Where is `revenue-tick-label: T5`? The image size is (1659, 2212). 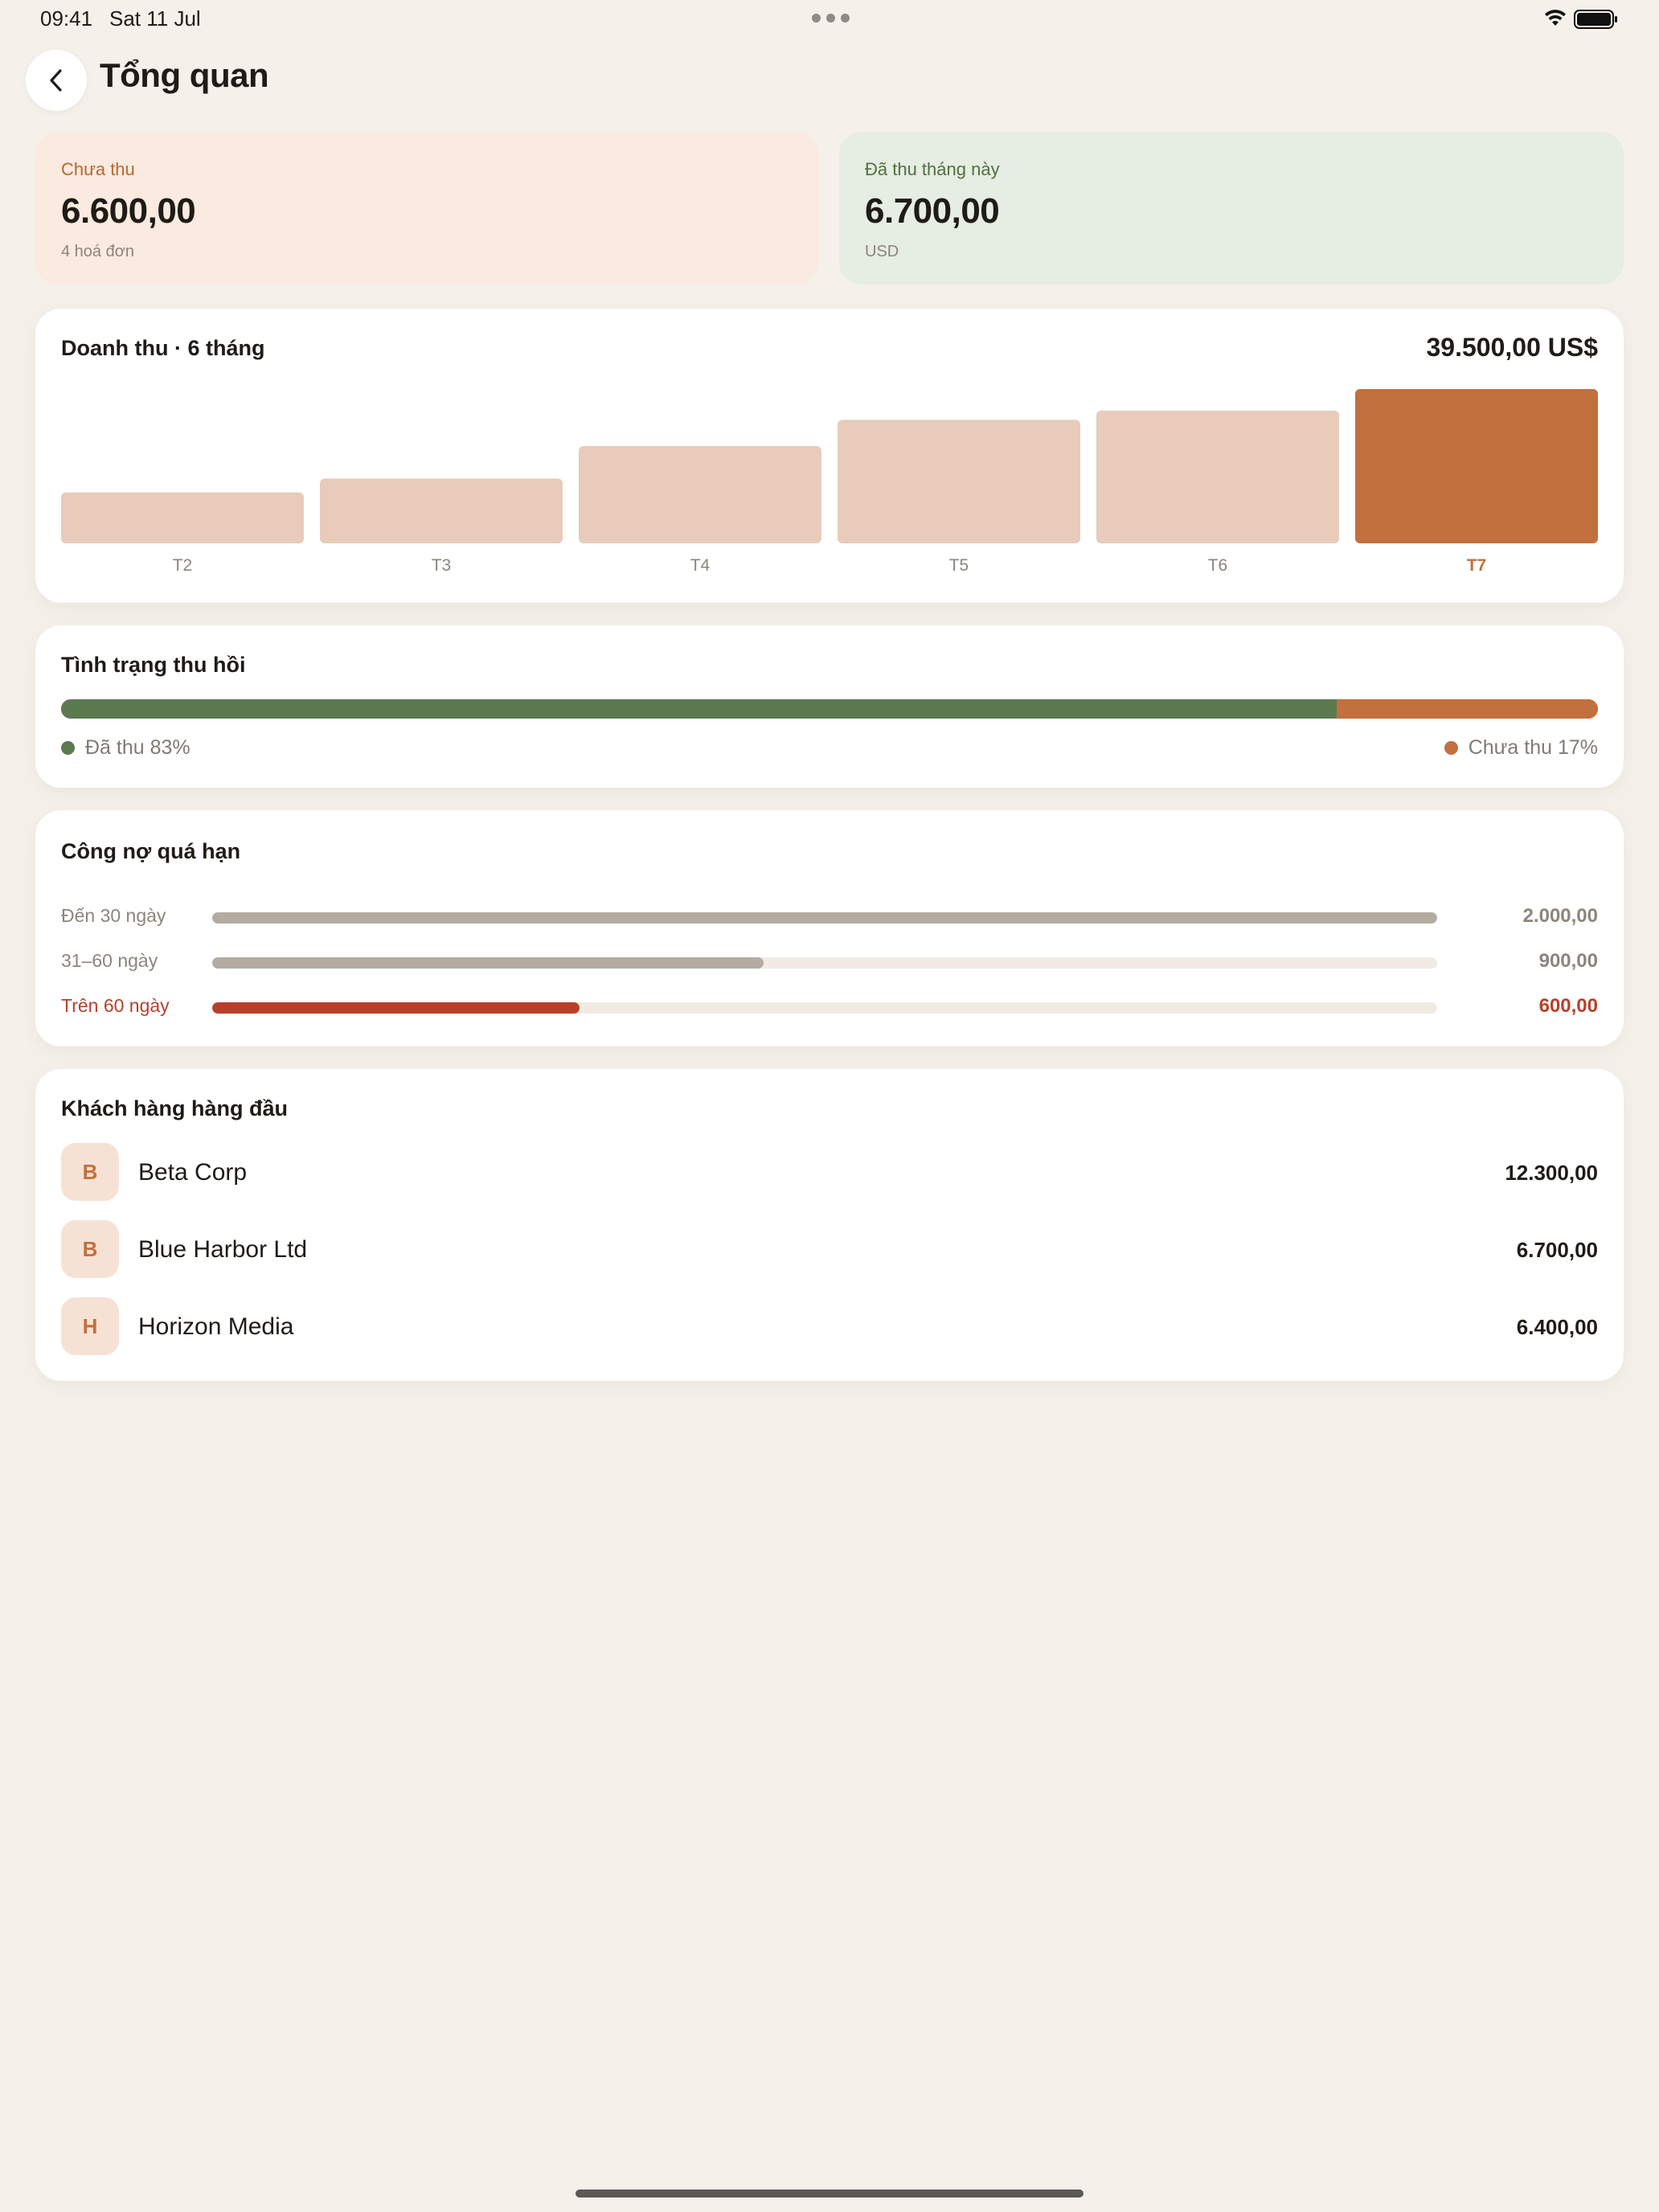
revenue-tick-label: T5 is located at coordinates (959, 564).